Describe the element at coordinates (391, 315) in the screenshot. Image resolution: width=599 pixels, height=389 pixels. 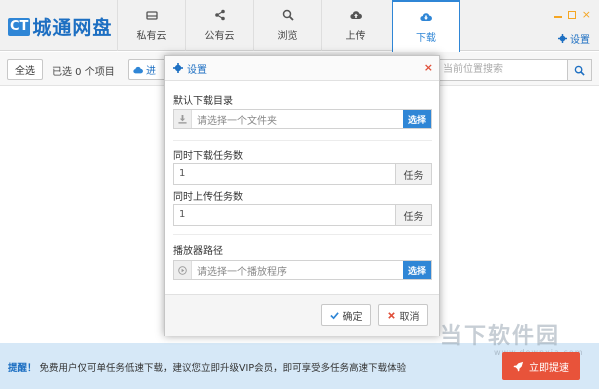
I see `close-icon` at that location.